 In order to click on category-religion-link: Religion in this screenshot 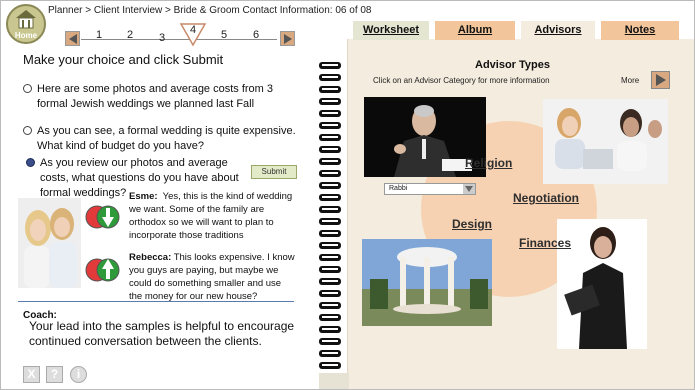, I will do `click(488, 163)`.